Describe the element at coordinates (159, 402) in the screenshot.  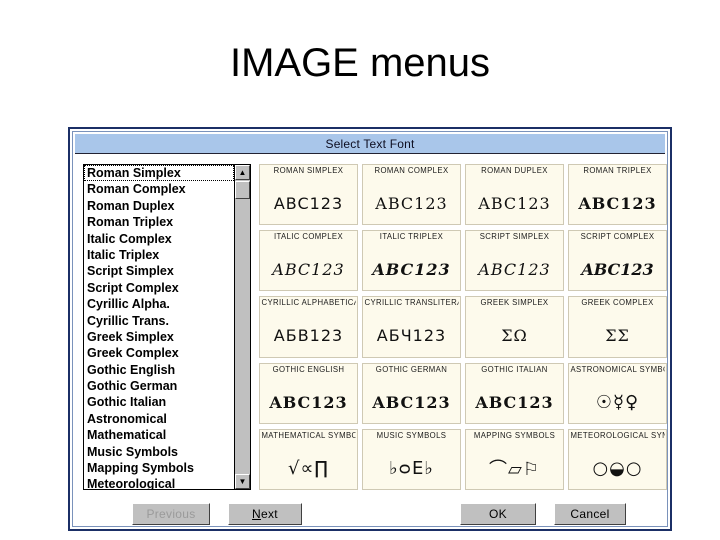
I see `font-list-item: Gothic Italian` at that location.